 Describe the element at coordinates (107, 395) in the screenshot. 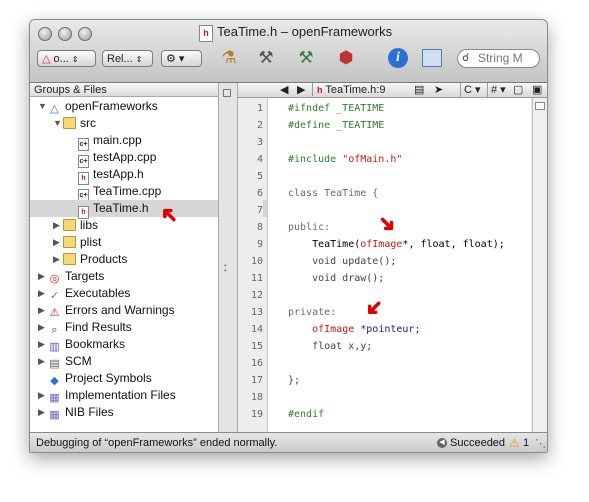

I see `sidebar-item: ▶ ▦ Implementation Files` at that location.